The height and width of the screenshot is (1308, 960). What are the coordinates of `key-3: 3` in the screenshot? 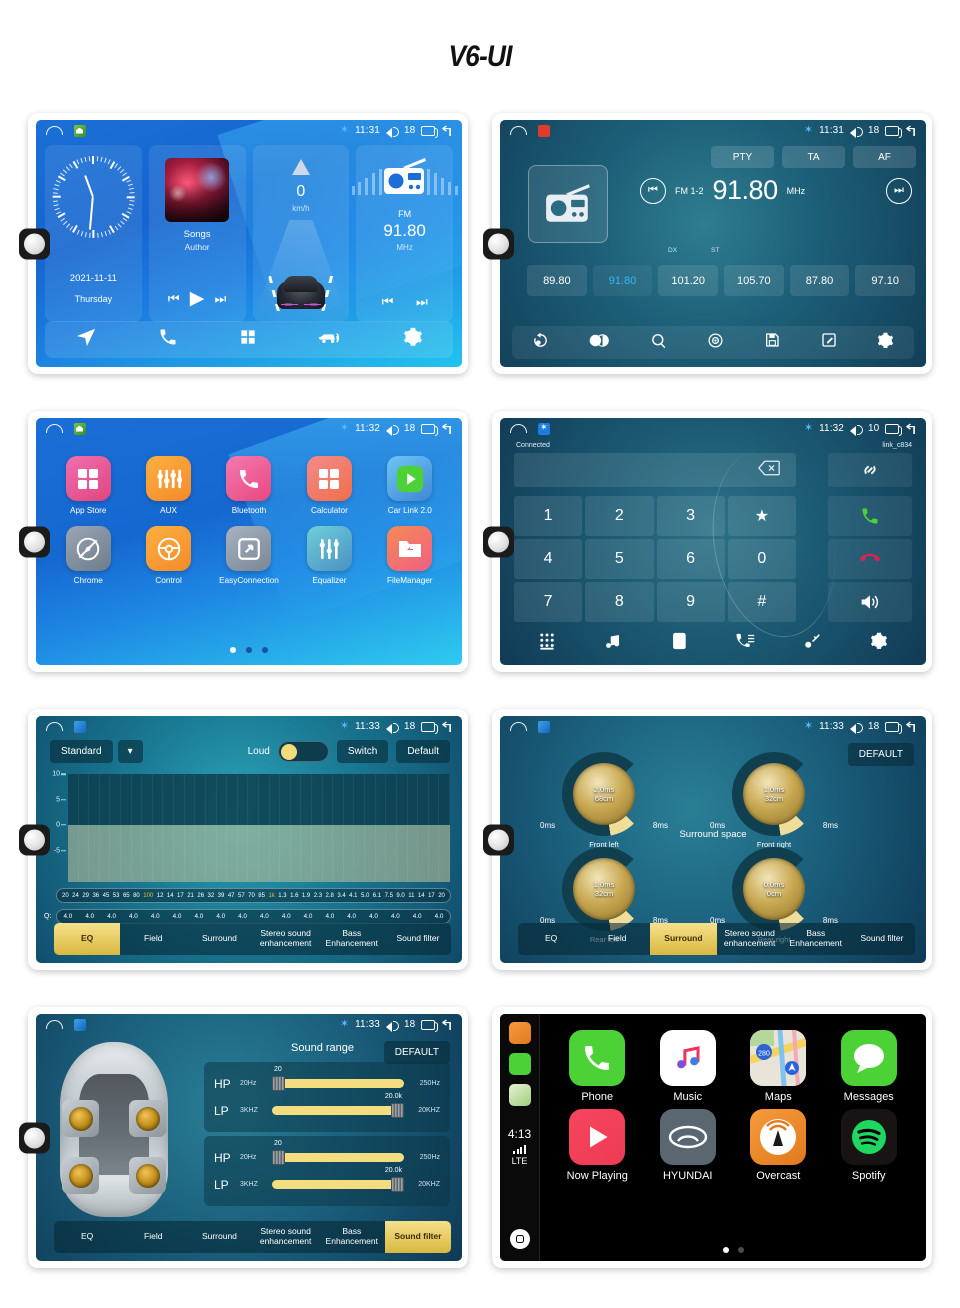 It's located at (690, 516).